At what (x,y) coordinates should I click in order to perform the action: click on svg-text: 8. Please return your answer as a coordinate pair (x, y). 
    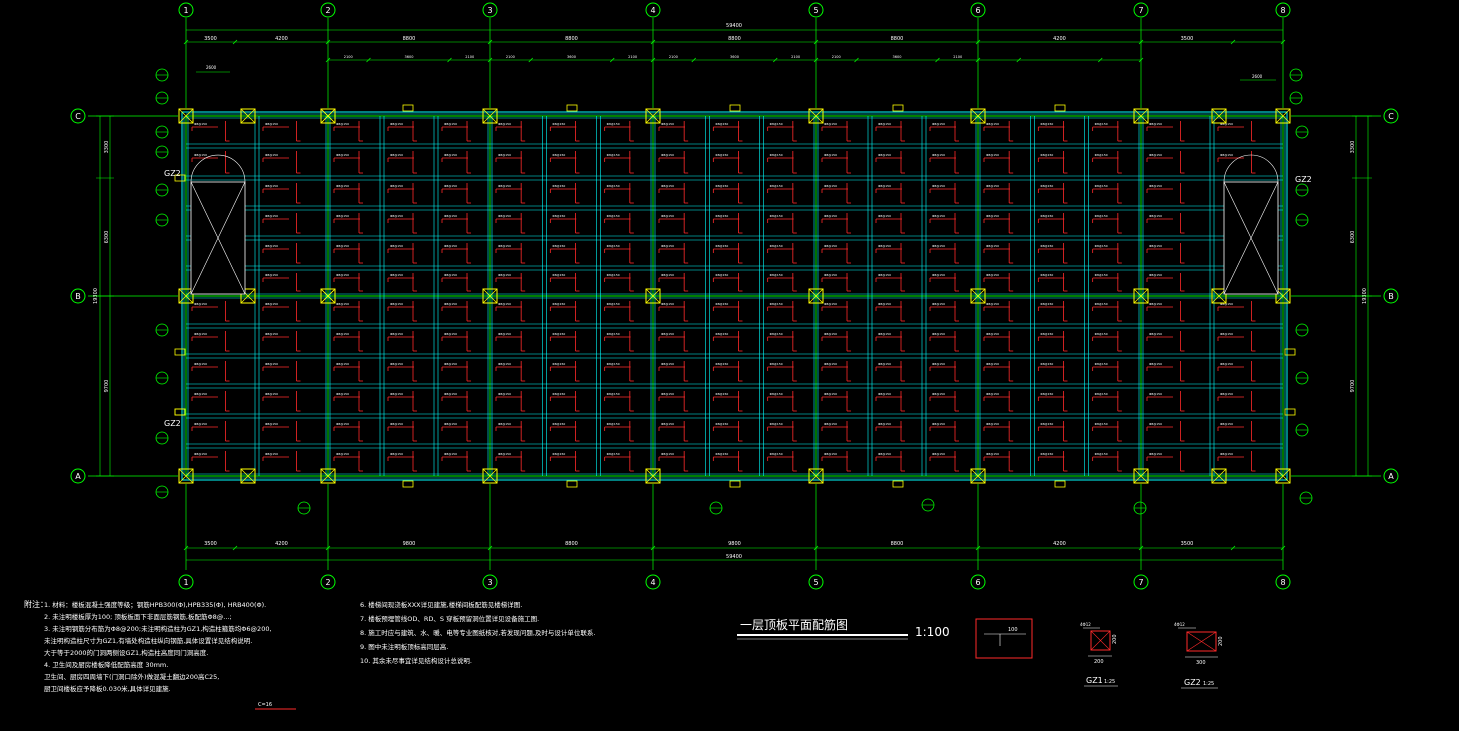
    Looking at the image, I should click on (1282, 10).